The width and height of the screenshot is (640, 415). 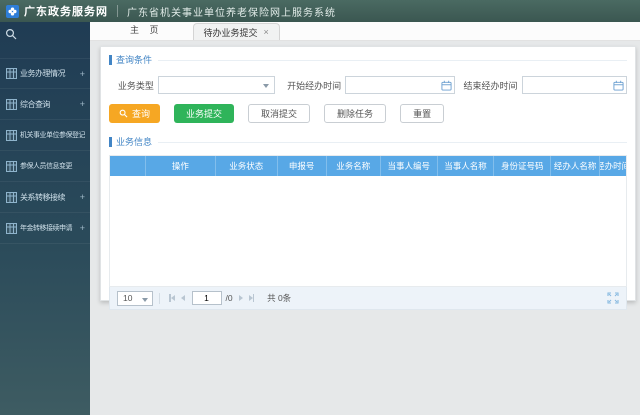 What do you see at coordinates (135, 85) in the screenshot?
I see `business-type-label: 业务类型` at bounding box center [135, 85].